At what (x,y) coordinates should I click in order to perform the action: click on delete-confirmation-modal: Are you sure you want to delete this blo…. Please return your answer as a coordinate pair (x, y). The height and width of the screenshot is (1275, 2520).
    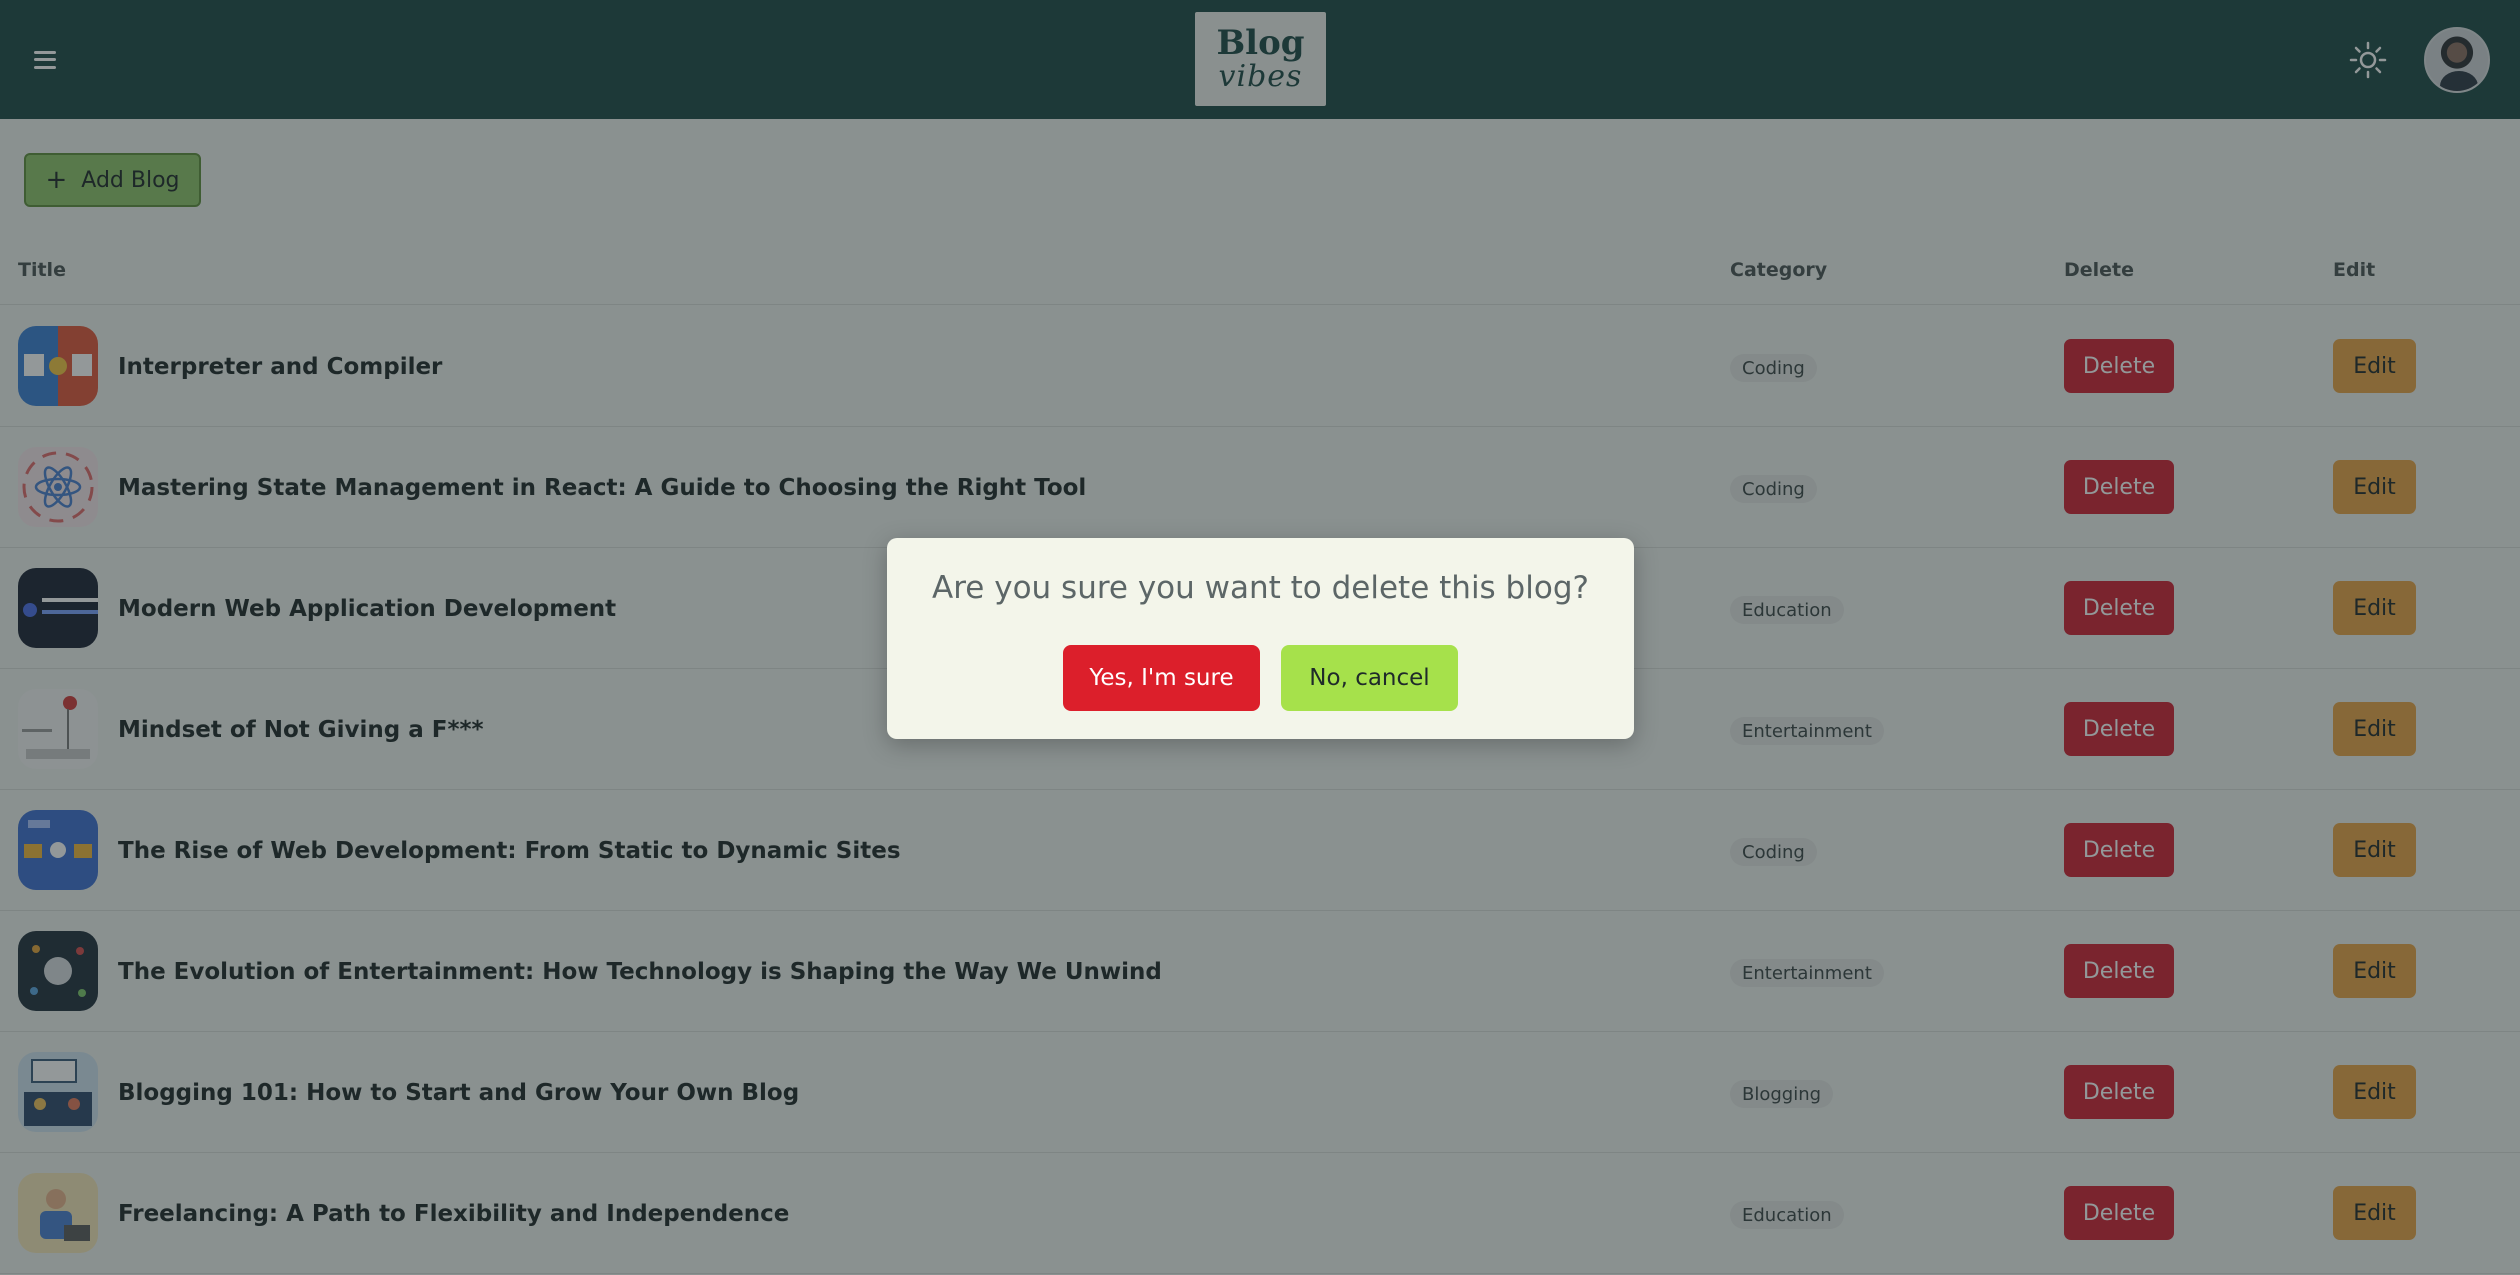
    Looking at the image, I should click on (1260, 638).